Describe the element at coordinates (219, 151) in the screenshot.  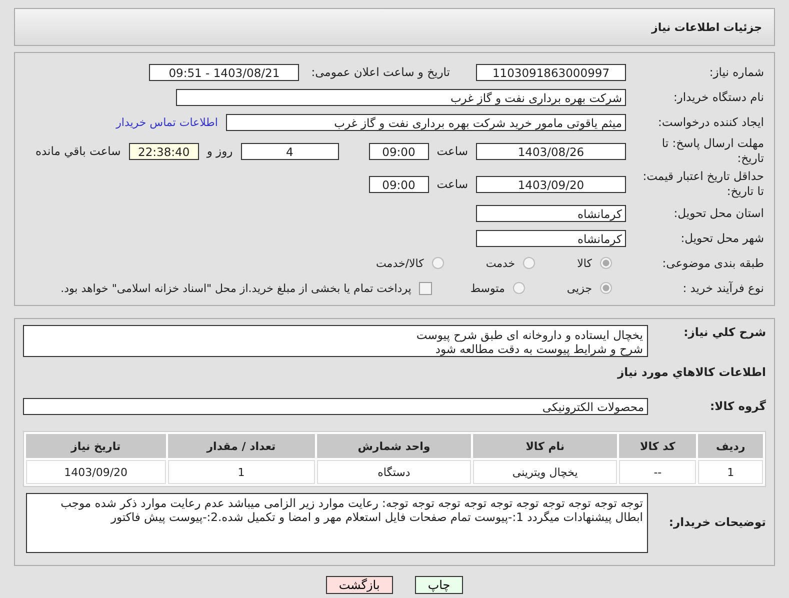
I see `days-label: روز و` at that location.